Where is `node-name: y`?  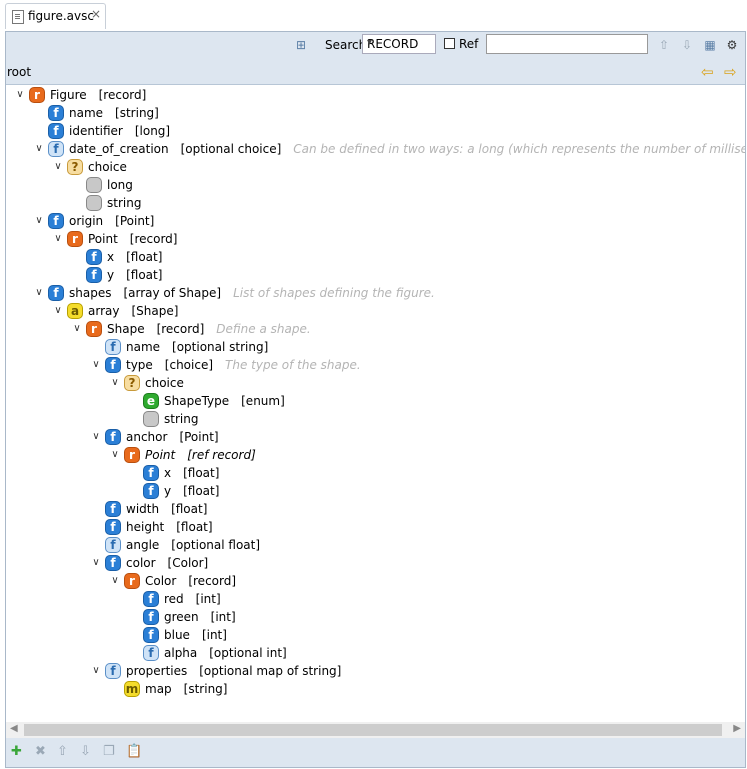
node-name: y is located at coordinates (168, 491).